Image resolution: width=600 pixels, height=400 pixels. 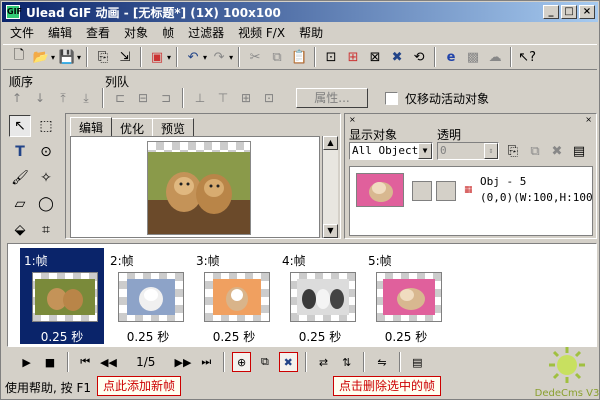 I want to click on text-tool-icon: T, so click(x=20, y=152).